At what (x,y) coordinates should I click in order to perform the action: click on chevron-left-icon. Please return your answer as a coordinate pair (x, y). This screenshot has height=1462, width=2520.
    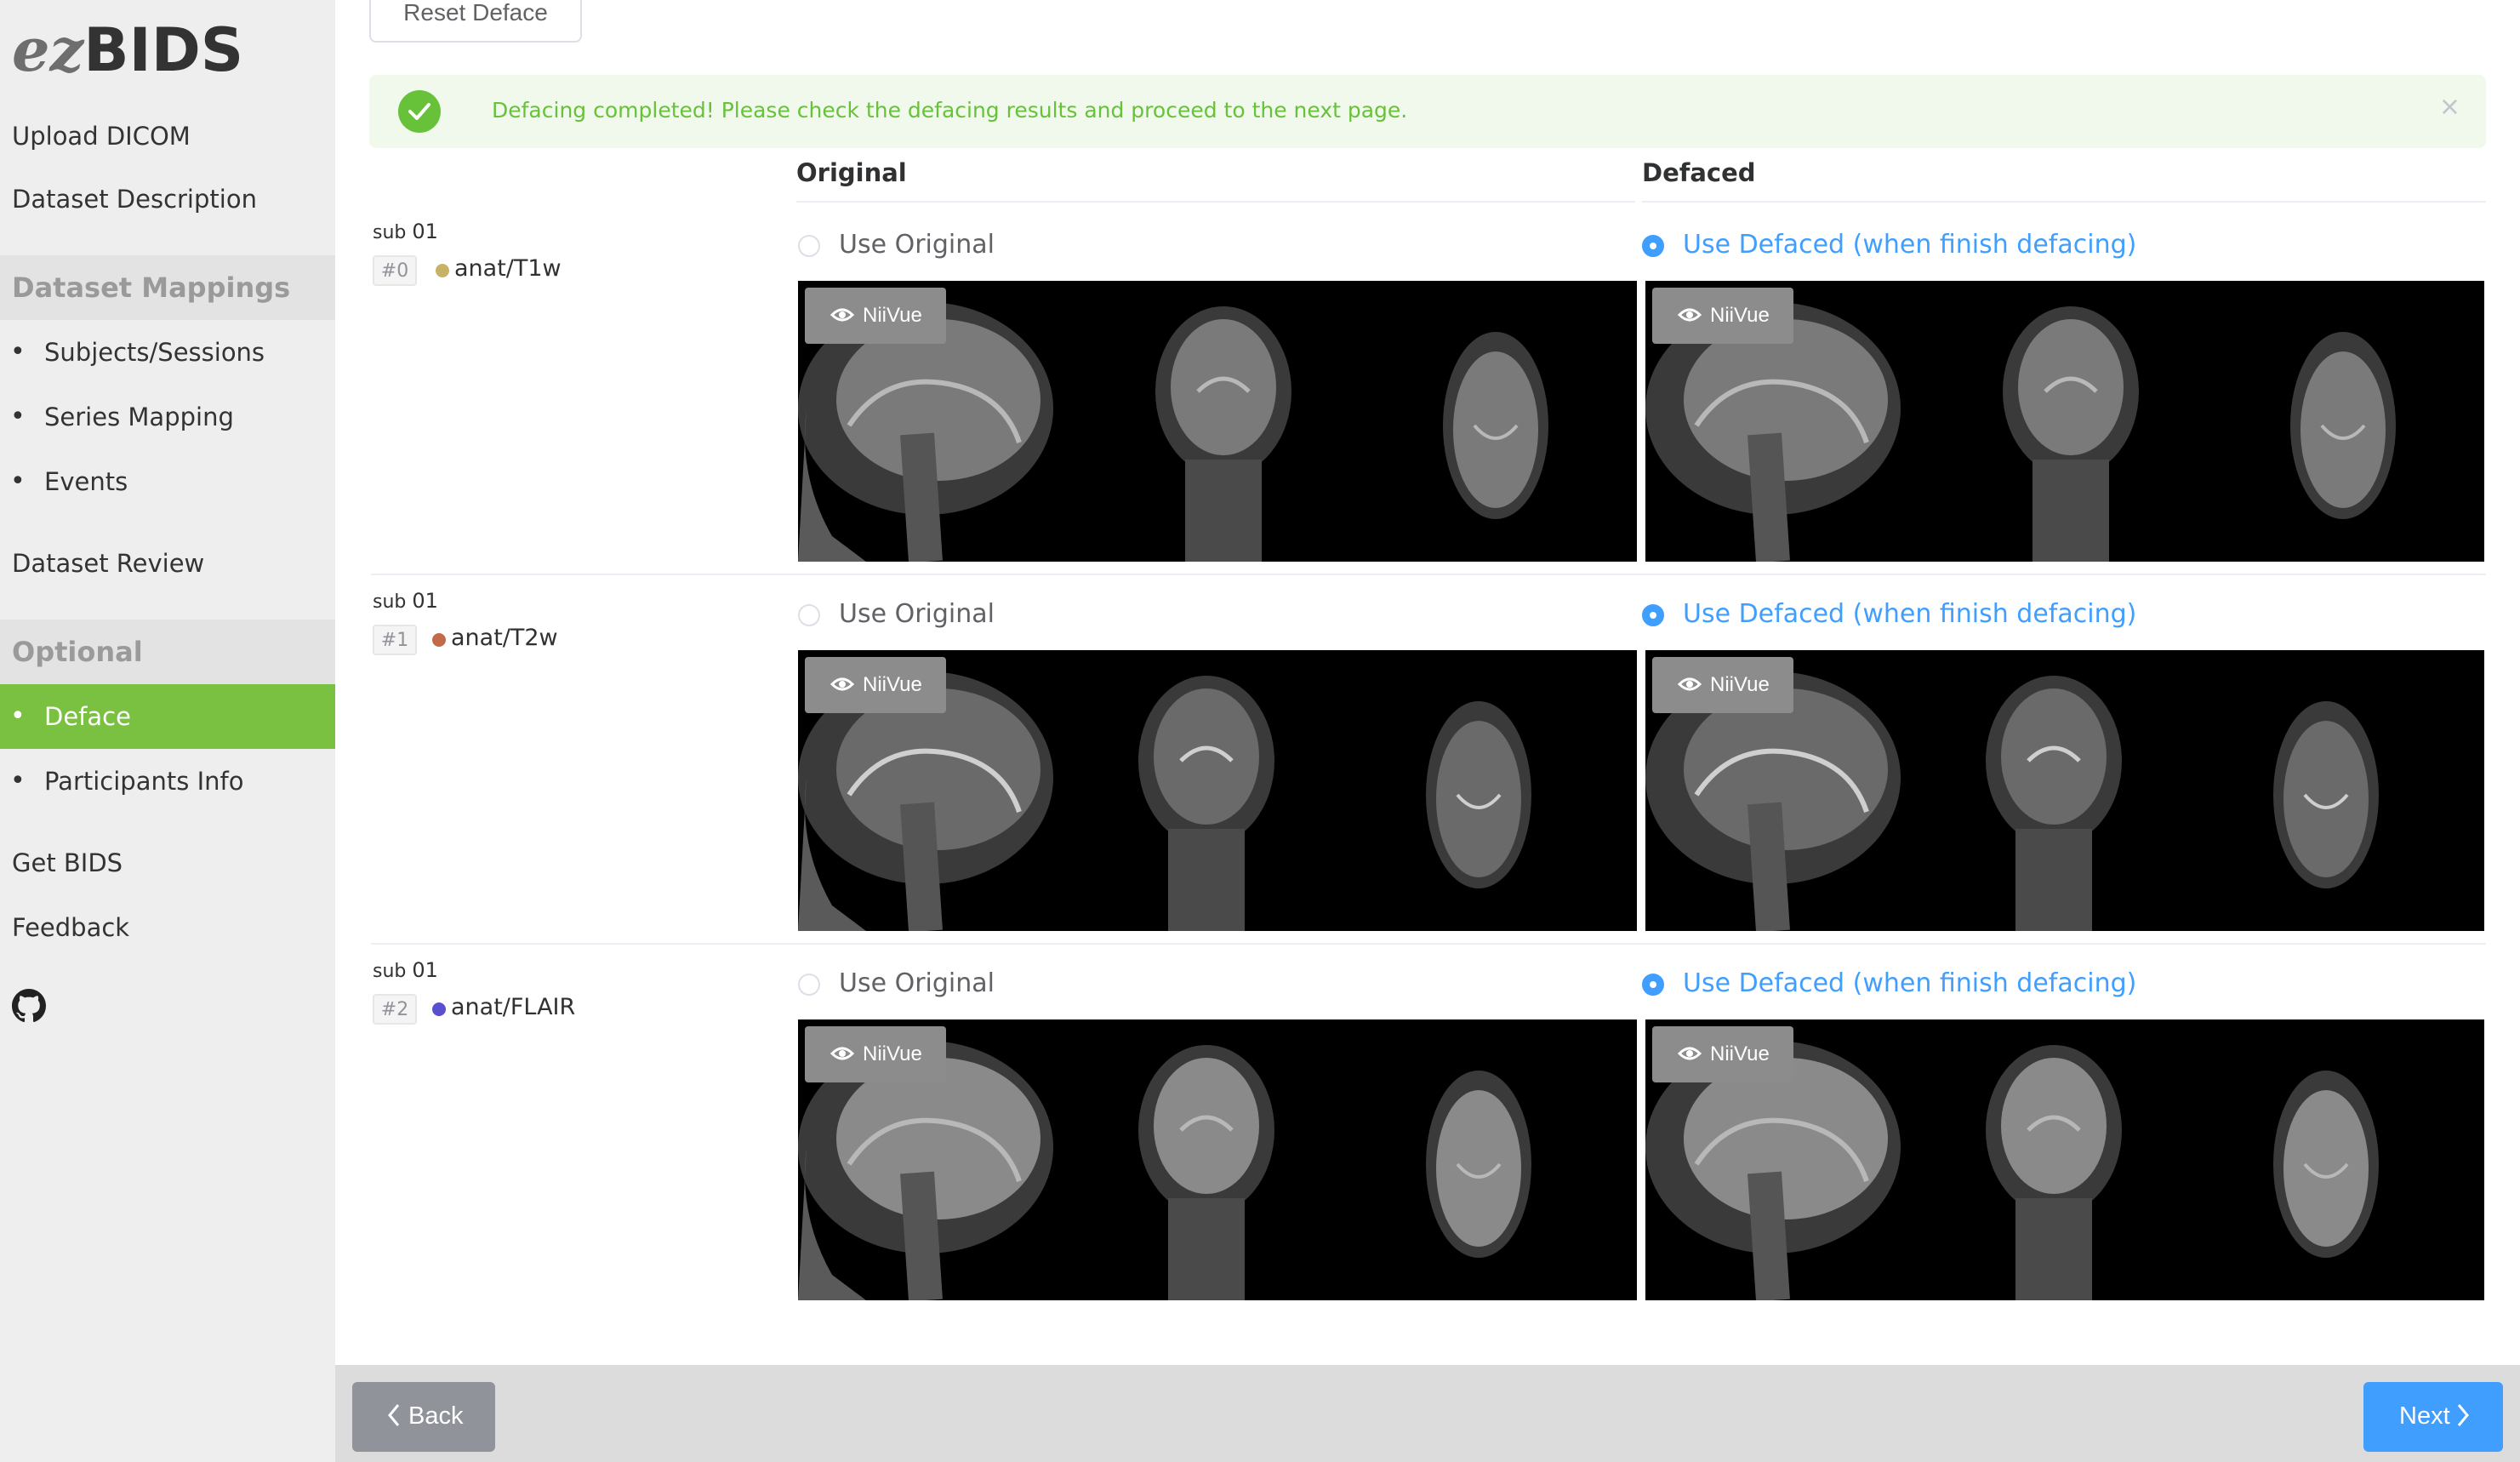
    Looking at the image, I should click on (394, 1415).